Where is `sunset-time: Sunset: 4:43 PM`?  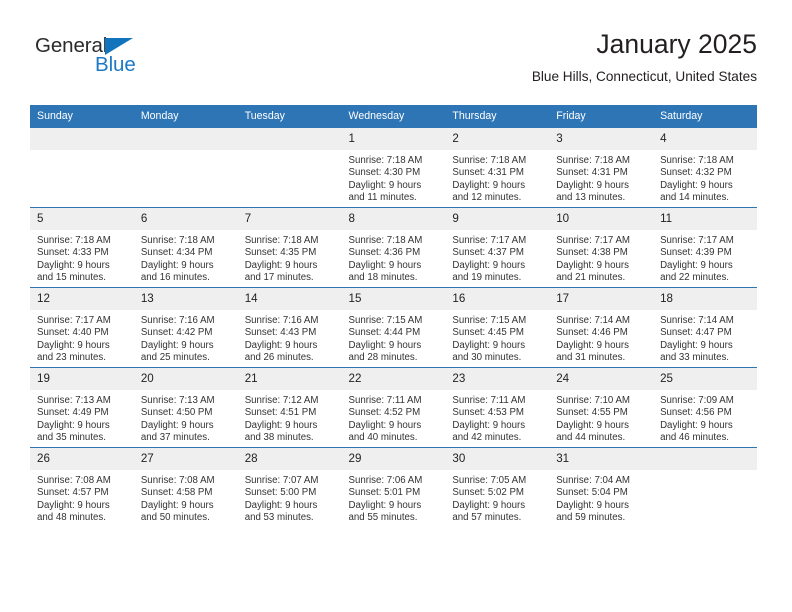 sunset-time: Sunset: 4:43 PM is located at coordinates (280, 333).